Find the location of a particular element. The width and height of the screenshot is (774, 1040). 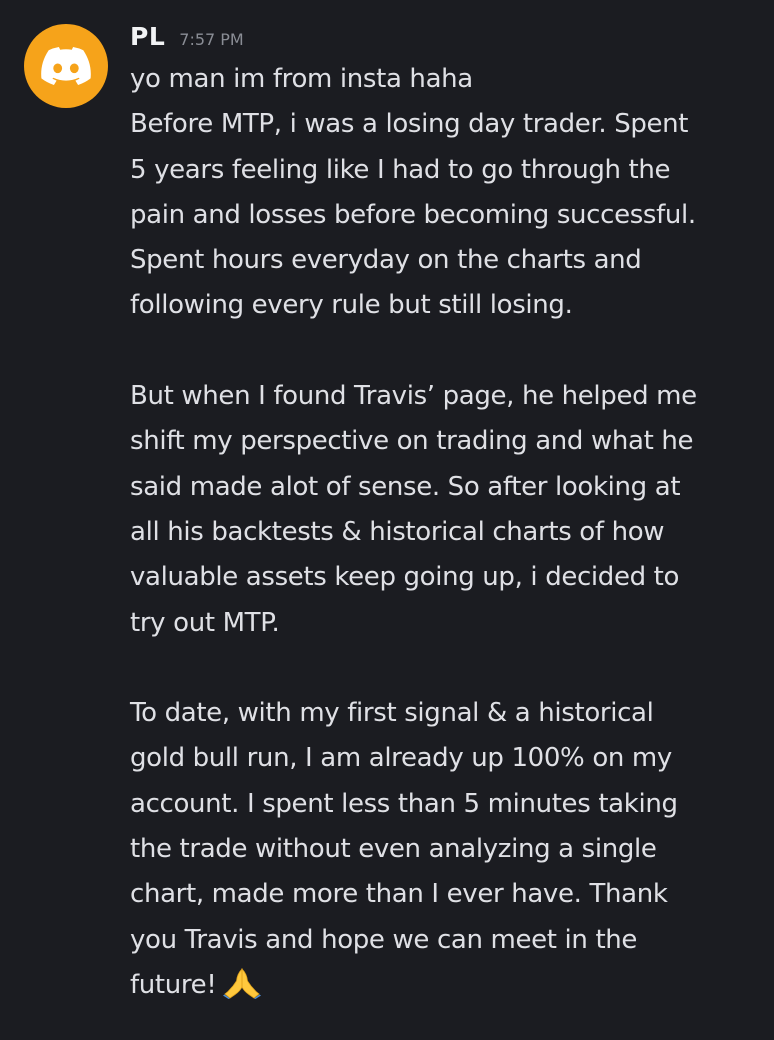

avatar is located at coordinates (66, 66).